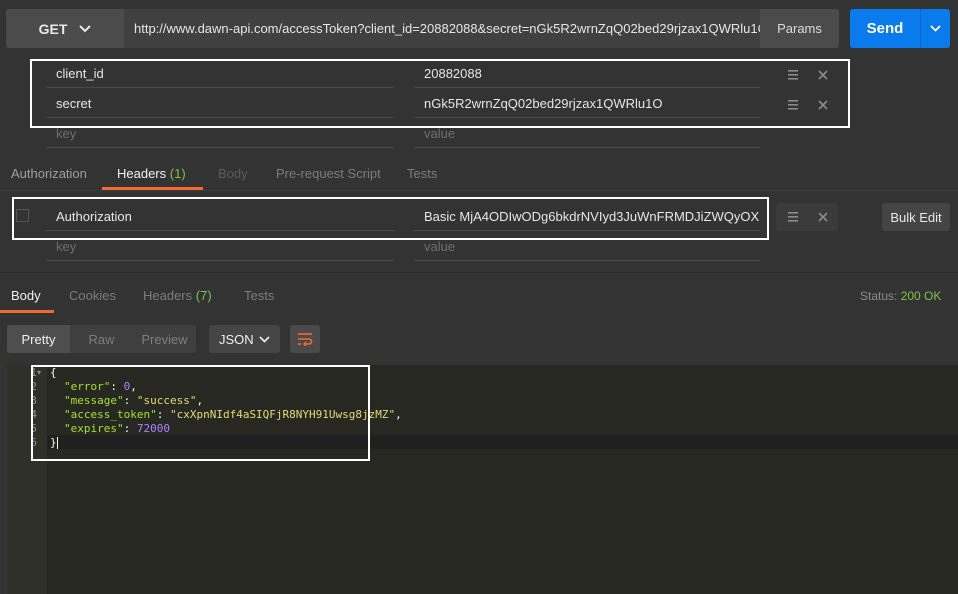  I want to click on close-icon, so click(823, 217).